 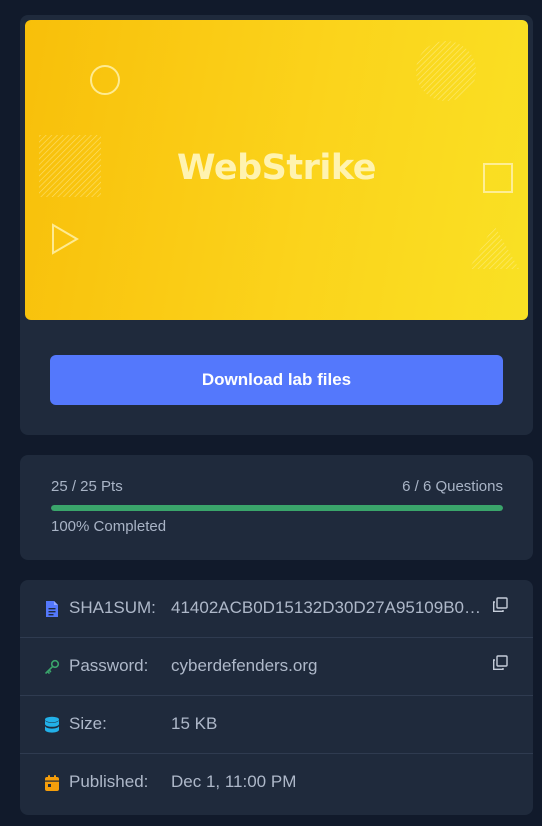 I want to click on file-icon, so click(x=52, y=609).